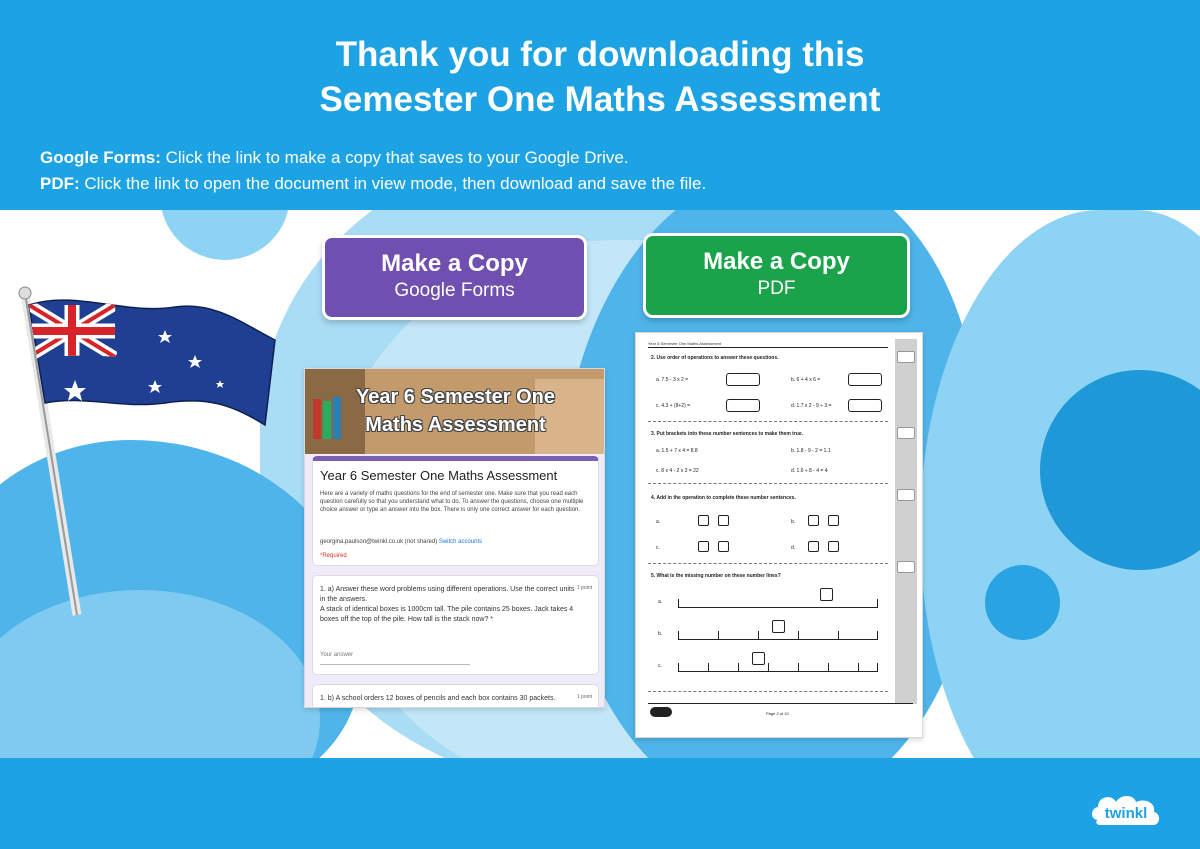  Describe the element at coordinates (600, 99) in the screenshot. I see `title-line-2: Semester One Maths Assessment` at that location.